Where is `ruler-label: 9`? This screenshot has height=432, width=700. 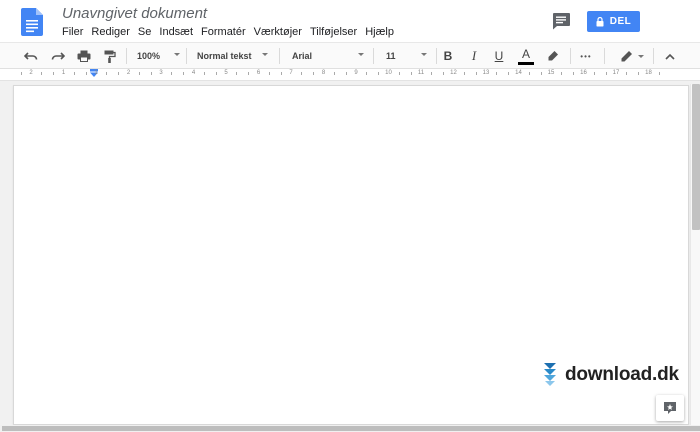
ruler-label: 9 is located at coordinates (356, 73).